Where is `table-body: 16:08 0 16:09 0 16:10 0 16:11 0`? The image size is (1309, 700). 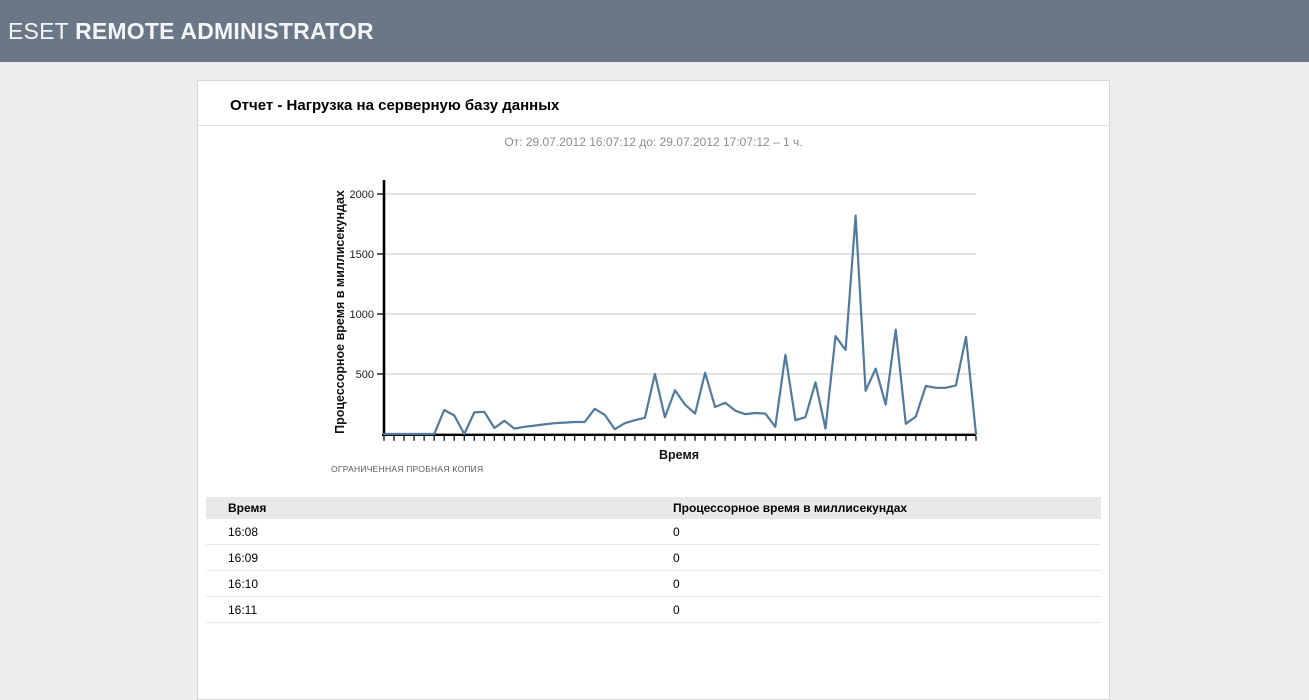 table-body: 16:08 0 16:09 0 16:10 0 16:11 0 is located at coordinates (653, 571).